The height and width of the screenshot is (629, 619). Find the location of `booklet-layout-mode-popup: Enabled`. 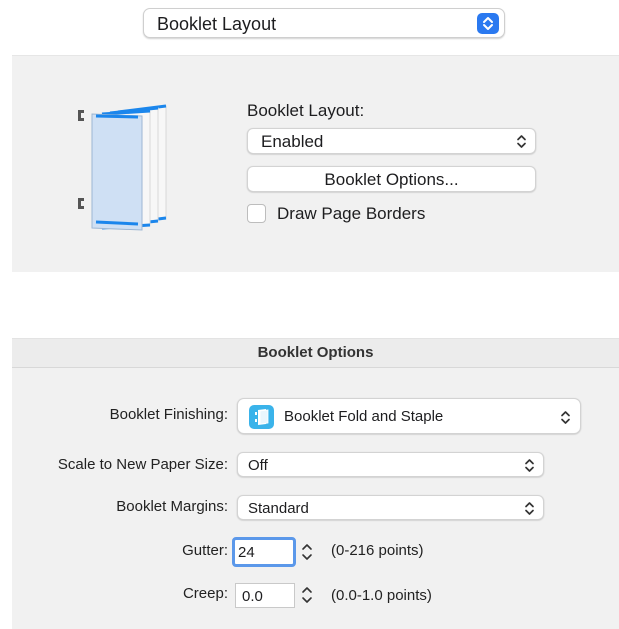

booklet-layout-mode-popup: Enabled is located at coordinates (391, 141).